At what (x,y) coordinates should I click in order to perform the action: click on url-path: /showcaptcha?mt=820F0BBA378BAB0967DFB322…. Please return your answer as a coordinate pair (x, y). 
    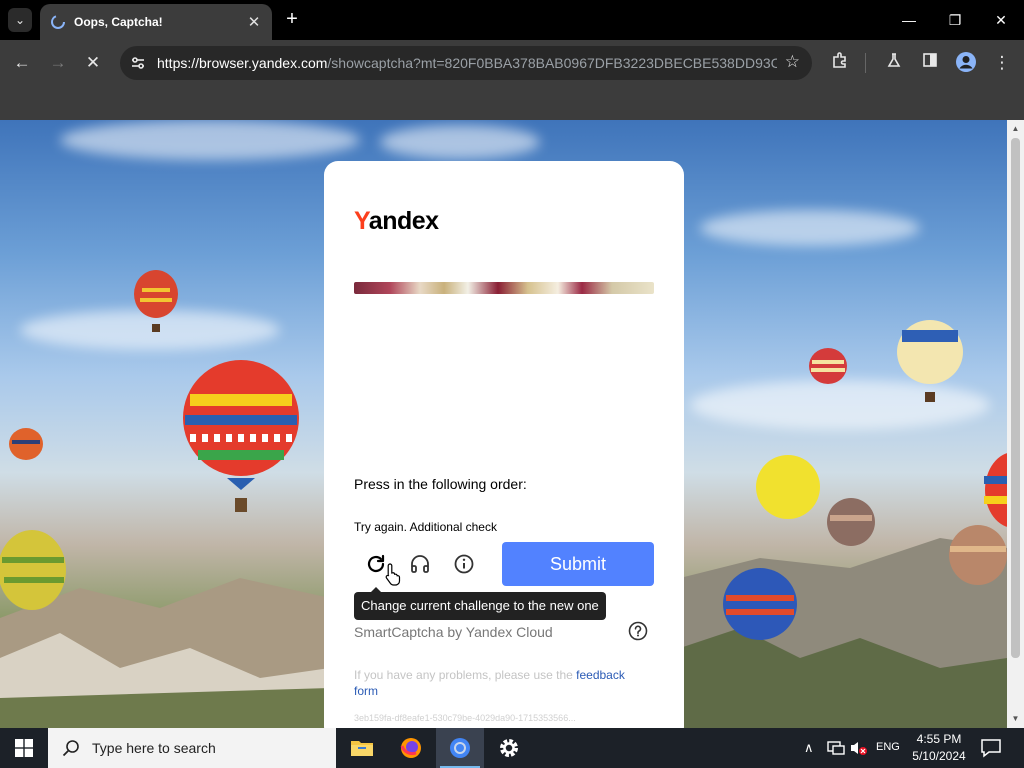
    Looking at the image, I should click on (552, 63).